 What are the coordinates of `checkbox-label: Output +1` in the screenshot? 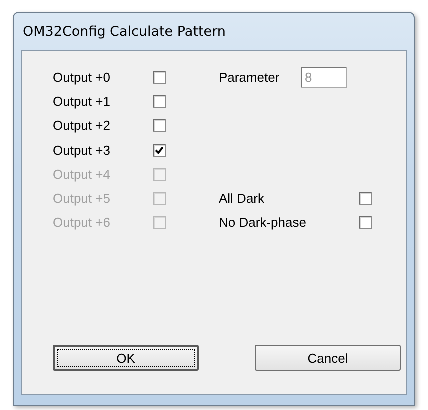 It's located at (82, 101).